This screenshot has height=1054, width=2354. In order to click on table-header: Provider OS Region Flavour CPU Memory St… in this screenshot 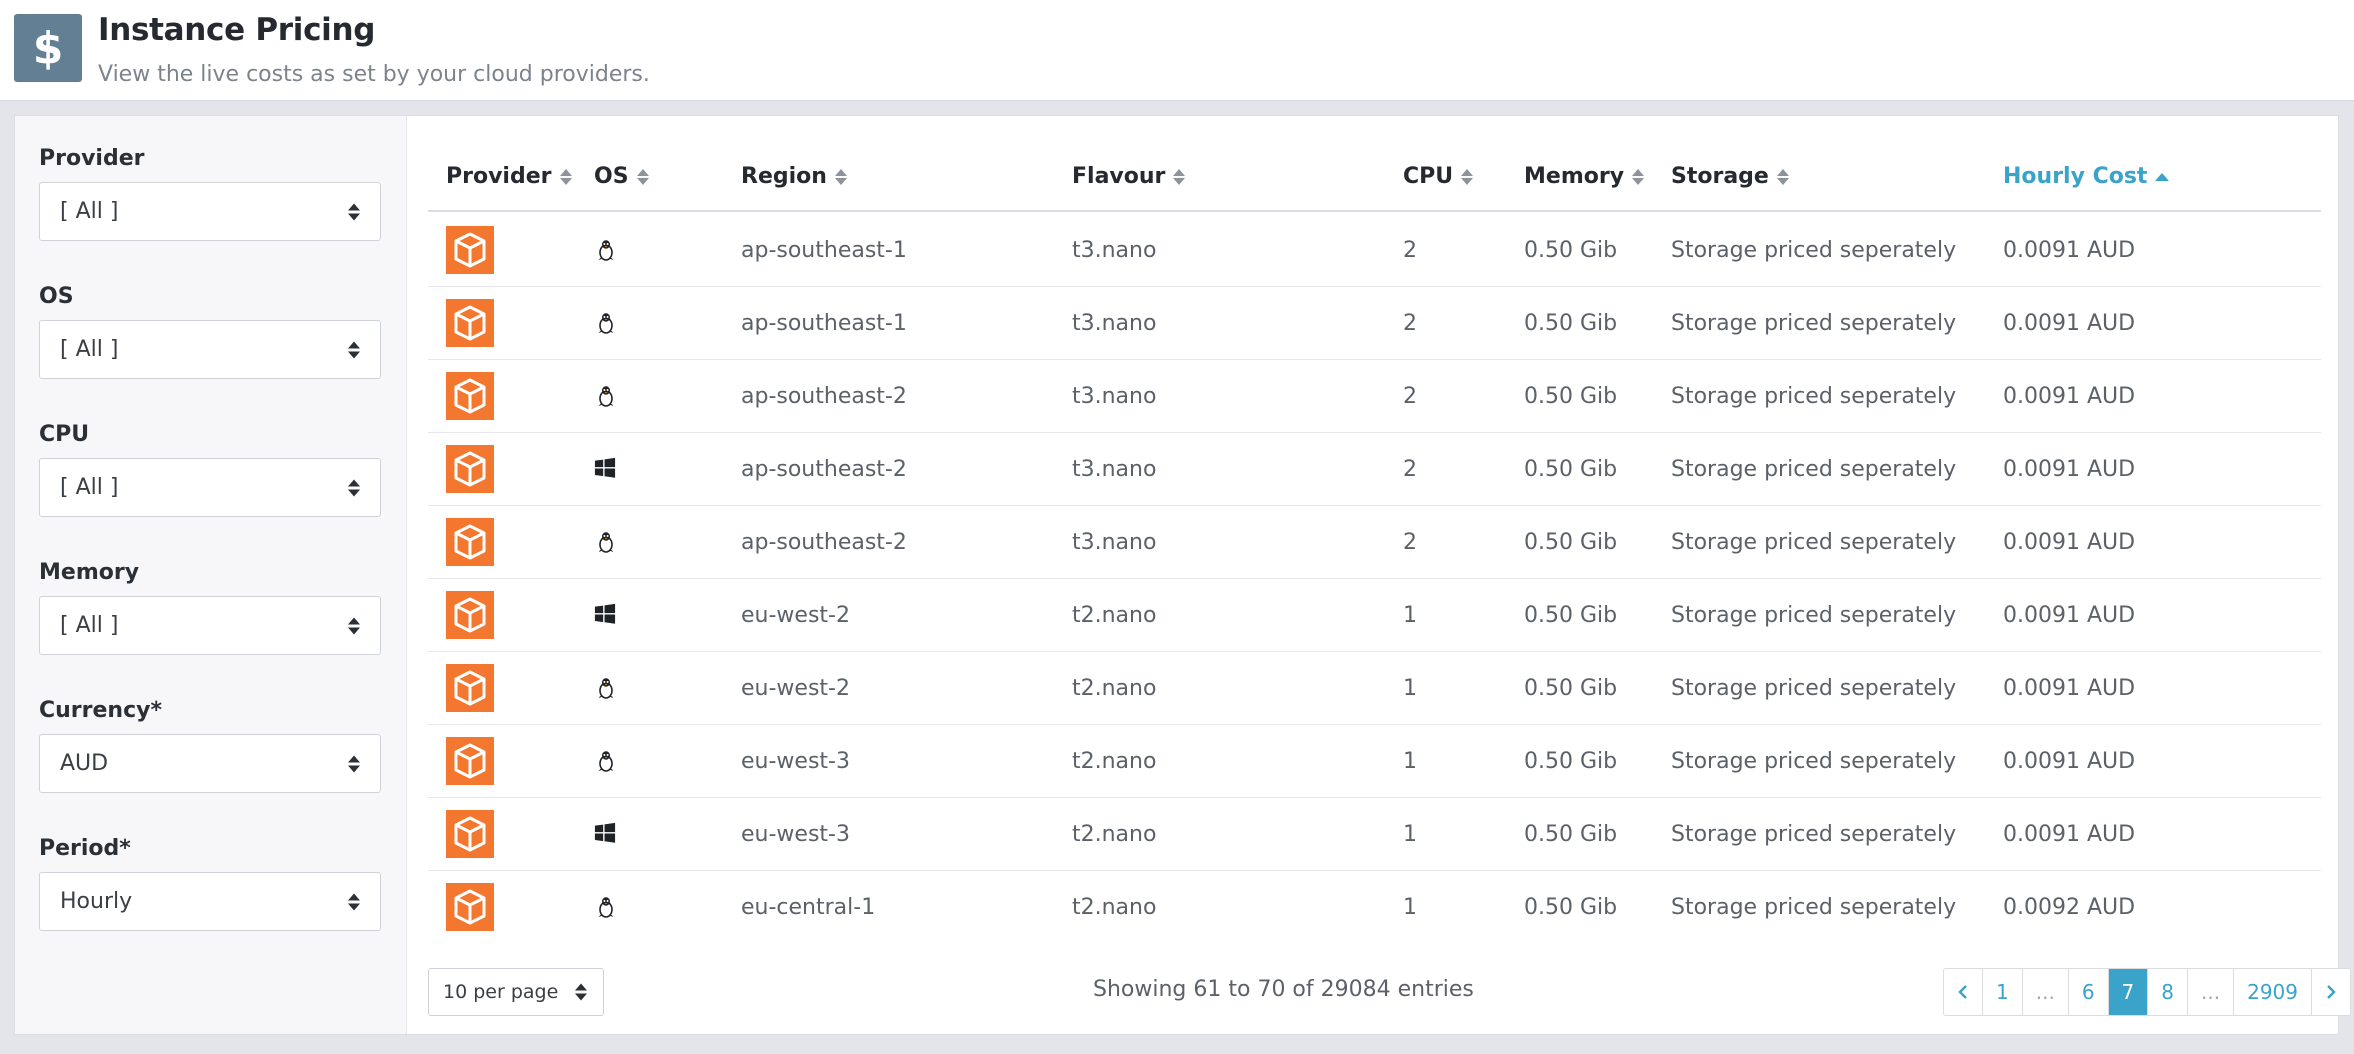, I will do `click(1374, 181)`.